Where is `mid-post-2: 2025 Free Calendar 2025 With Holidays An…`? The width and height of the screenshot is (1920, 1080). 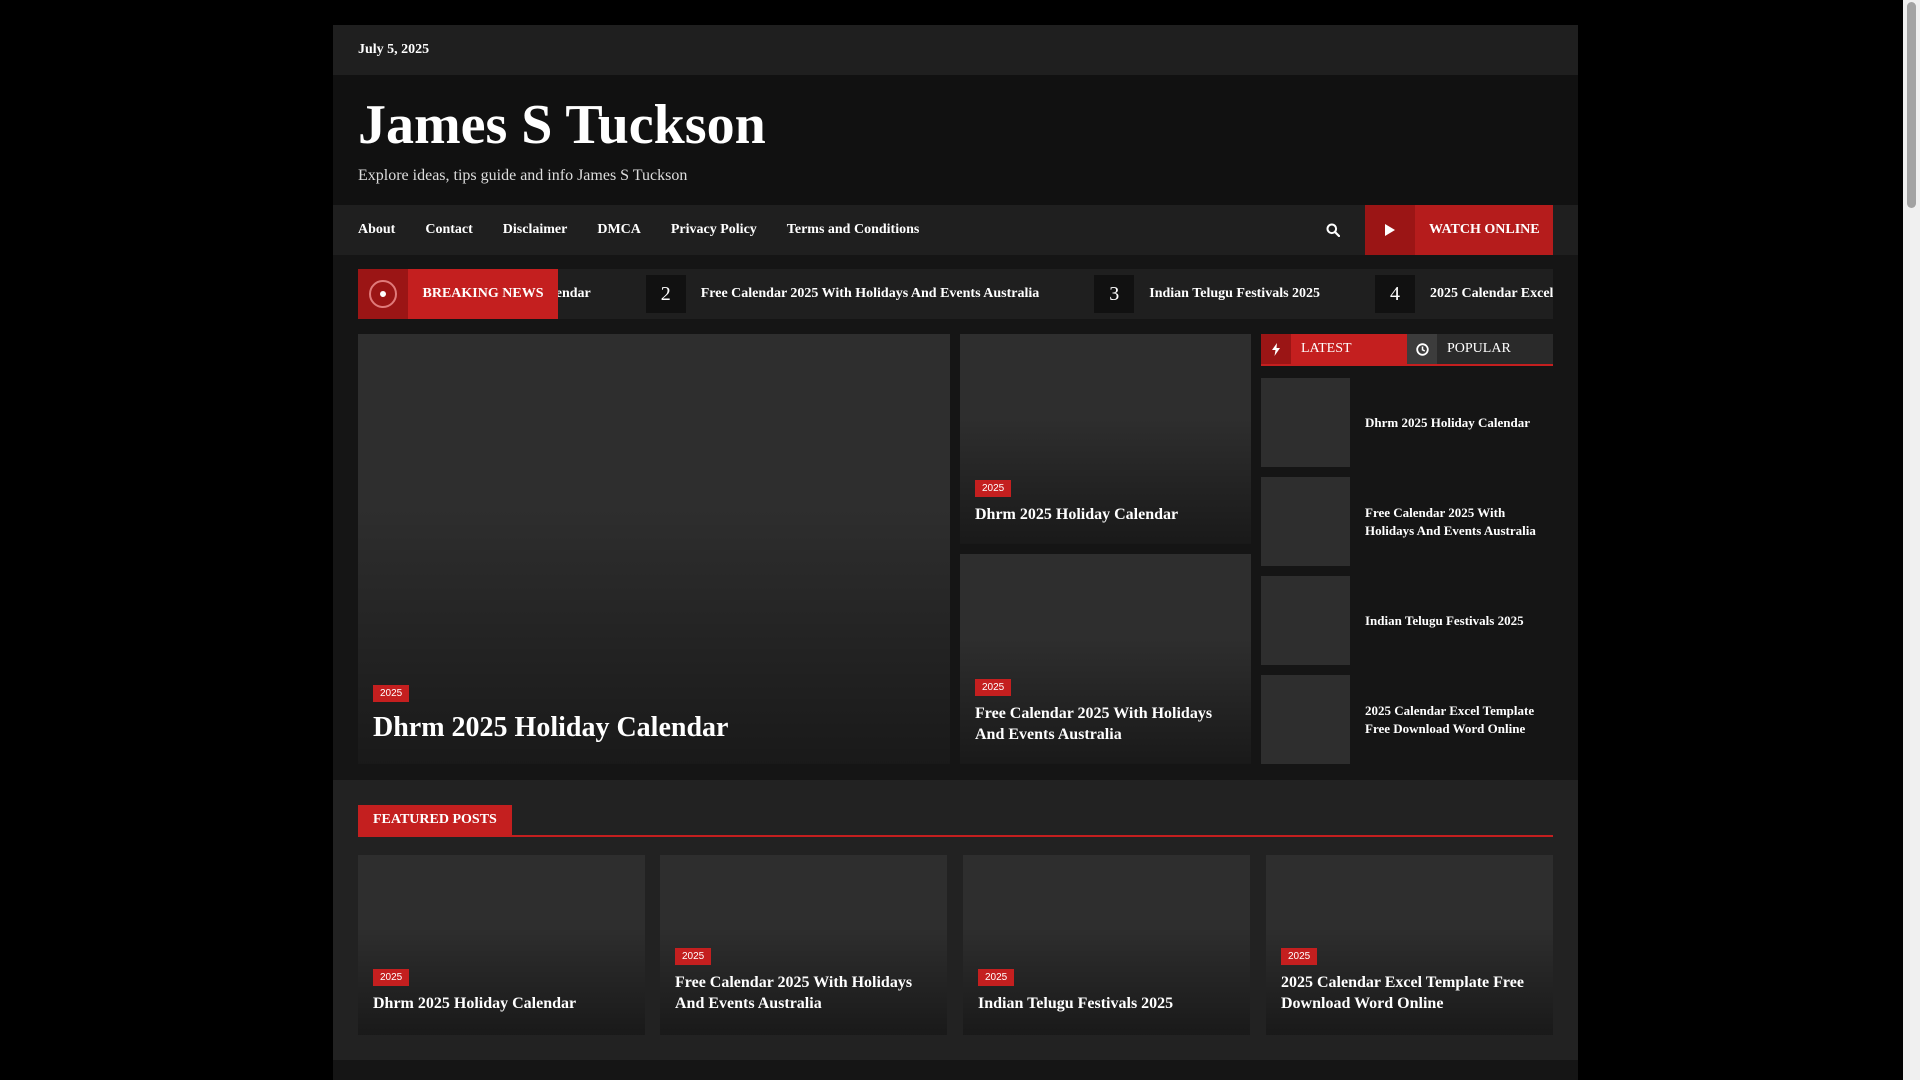 mid-post-2: 2025 Free Calendar 2025 With Holidays An… is located at coordinates (1105, 659).